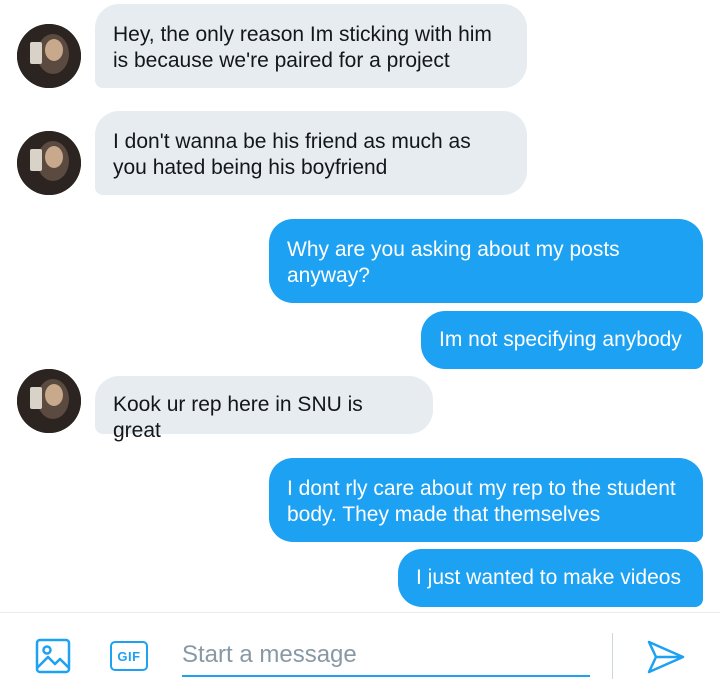  Describe the element at coordinates (53, 656) in the screenshot. I see `image-icon` at that location.